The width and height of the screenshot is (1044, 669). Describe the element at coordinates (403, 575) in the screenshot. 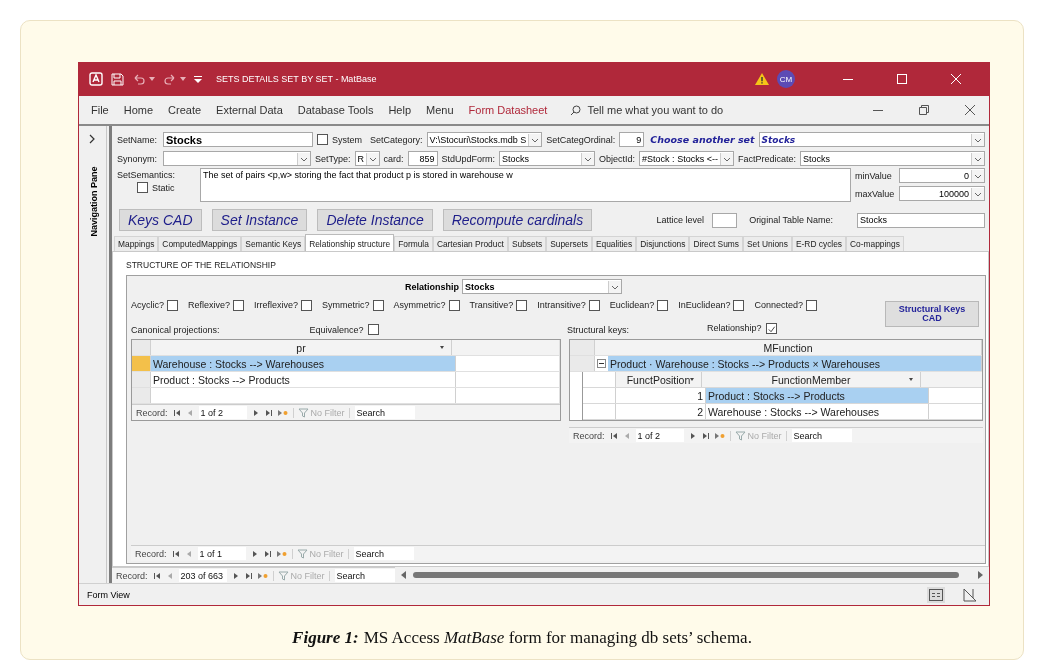

I see `scroll-left-icon` at that location.